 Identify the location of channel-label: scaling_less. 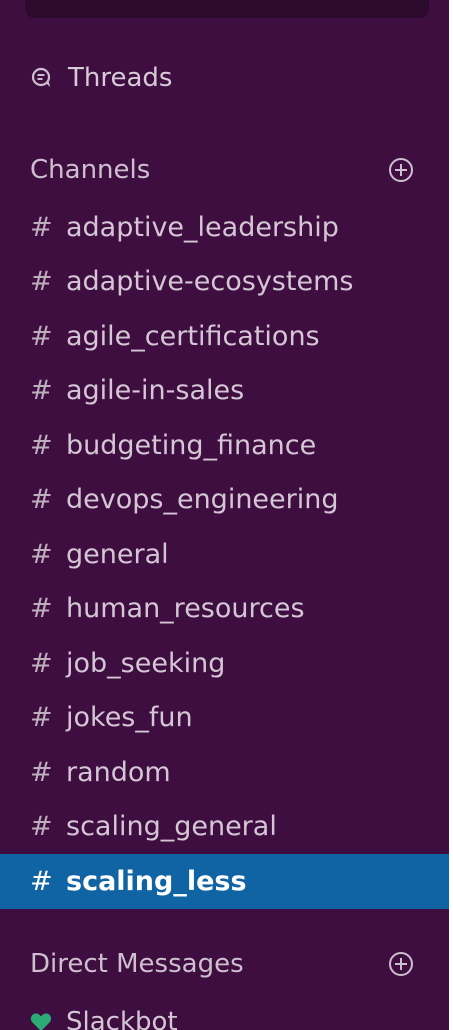
(156, 881).